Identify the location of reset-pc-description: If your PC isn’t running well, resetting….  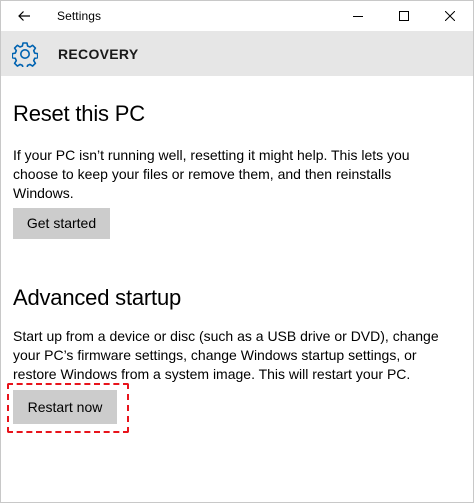
(211, 174).